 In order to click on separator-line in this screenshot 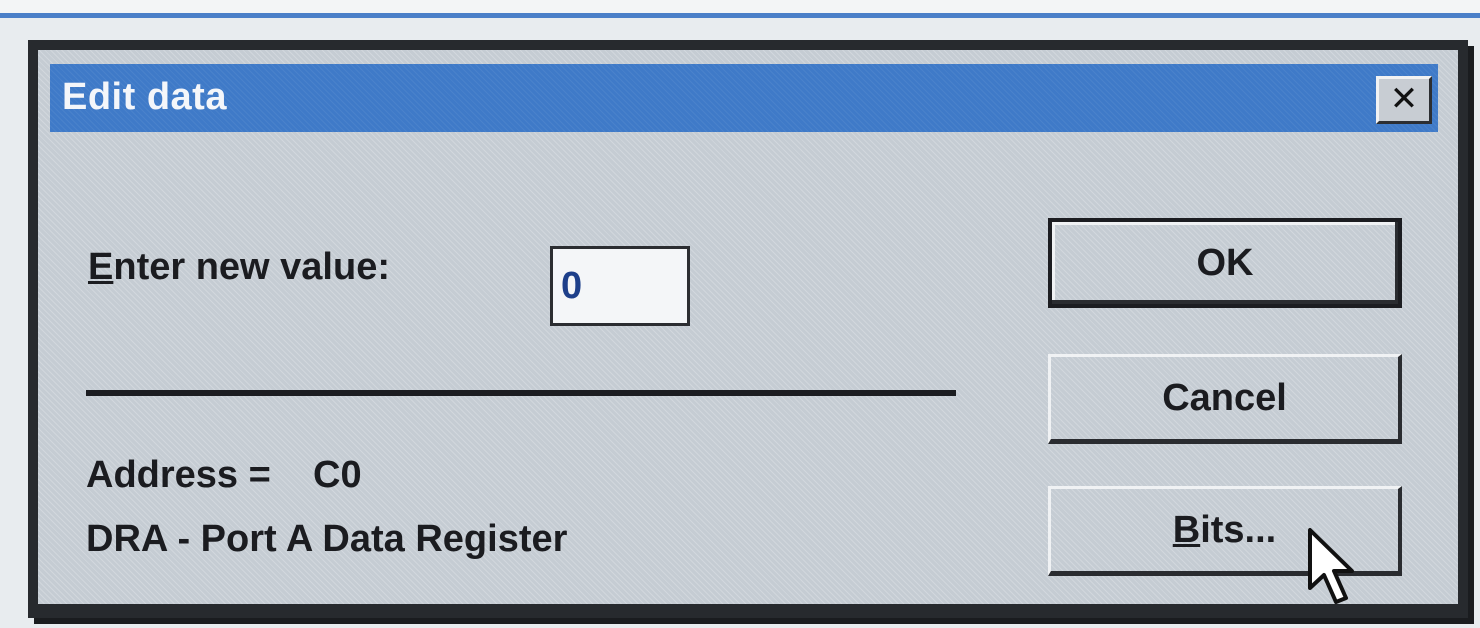, I will do `click(521, 393)`.